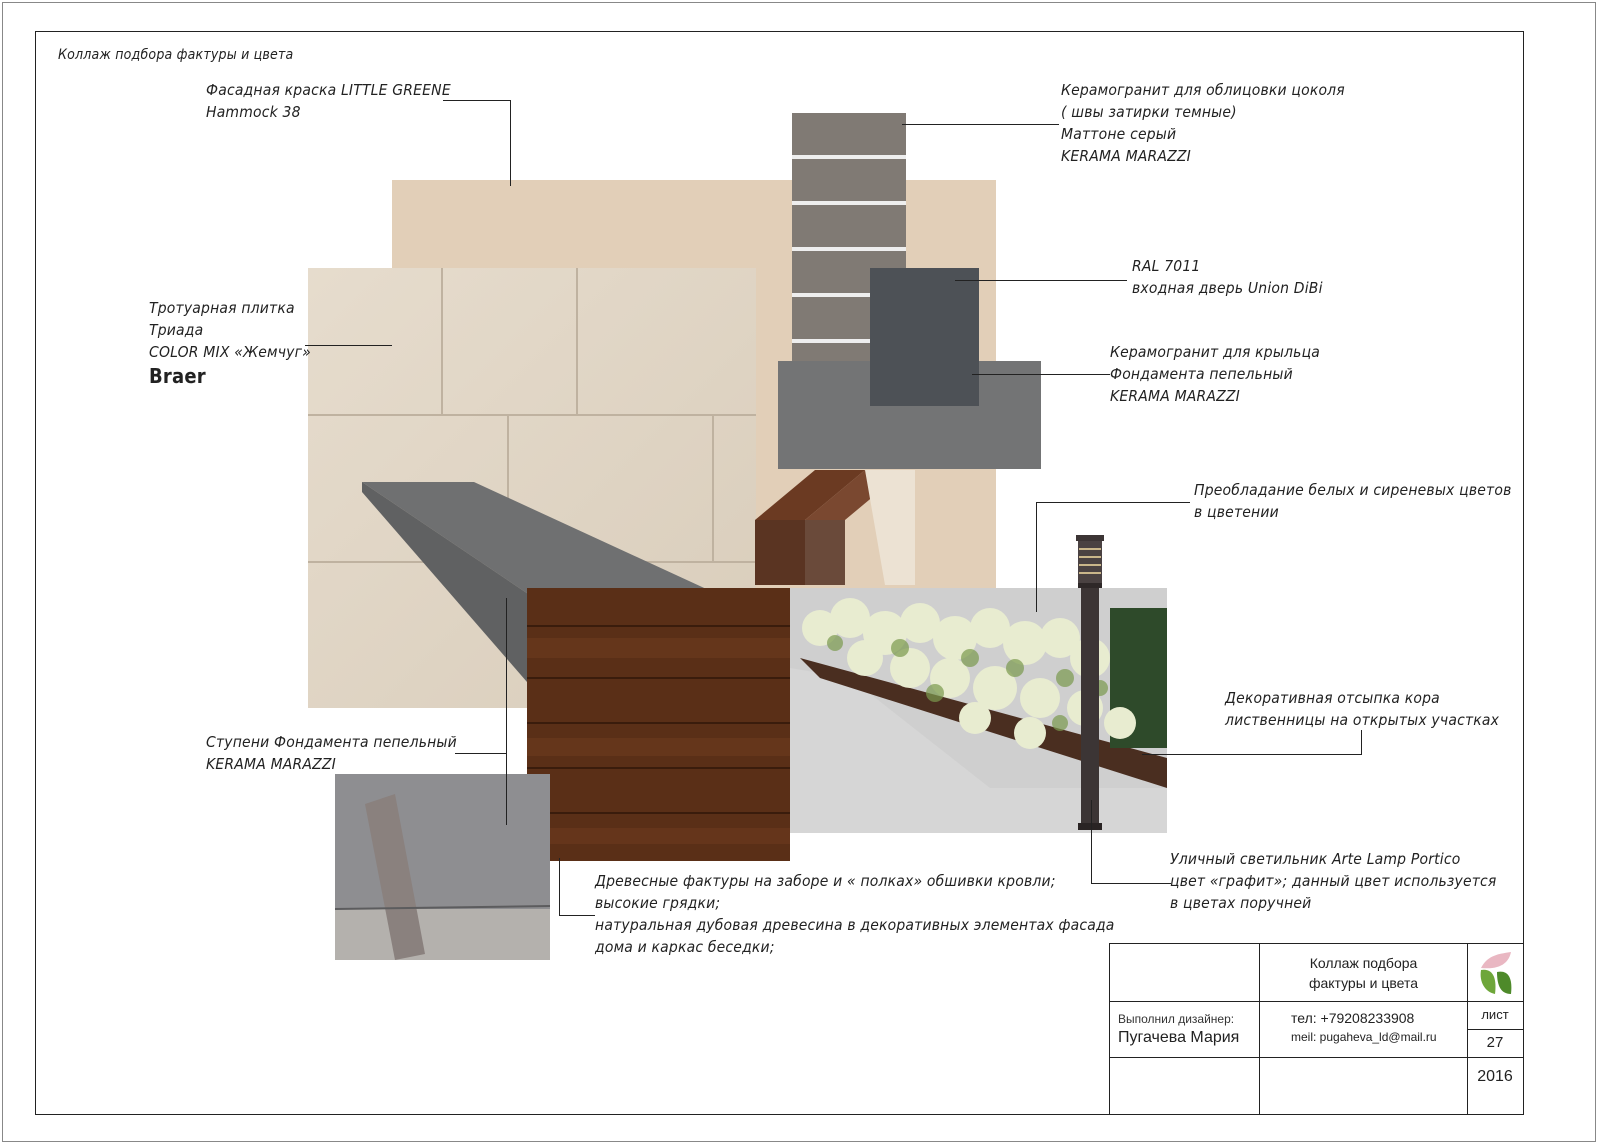  I want to click on annotation-line: входная дверь Union DiBi, so click(1227, 288).